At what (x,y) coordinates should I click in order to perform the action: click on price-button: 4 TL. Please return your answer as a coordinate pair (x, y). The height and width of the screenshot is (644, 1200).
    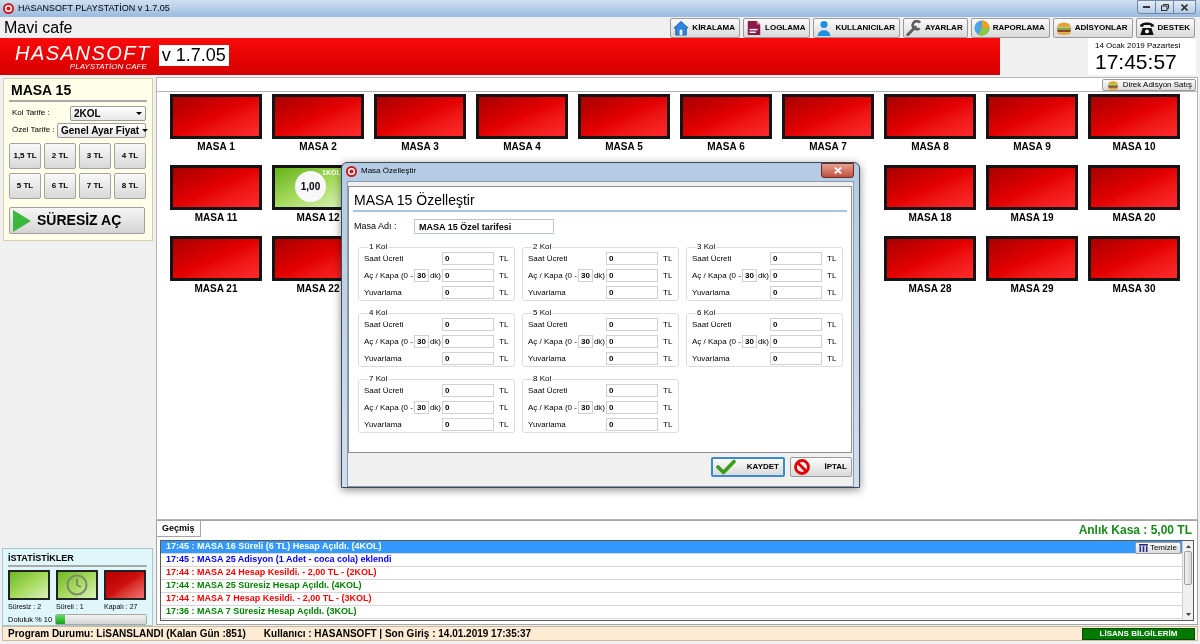
    Looking at the image, I should click on (130, 156).